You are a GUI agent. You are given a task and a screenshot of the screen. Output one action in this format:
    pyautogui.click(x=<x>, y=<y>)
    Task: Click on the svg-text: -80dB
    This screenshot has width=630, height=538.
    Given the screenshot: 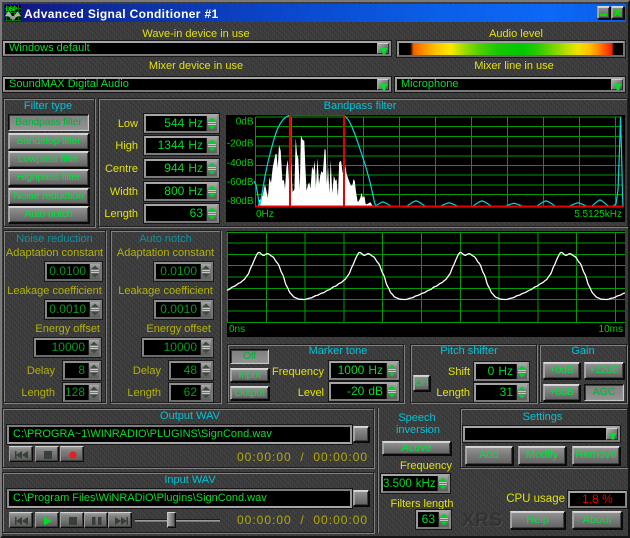 What is the action you would take?
    pyautogui.click(x=240, y=201)
    